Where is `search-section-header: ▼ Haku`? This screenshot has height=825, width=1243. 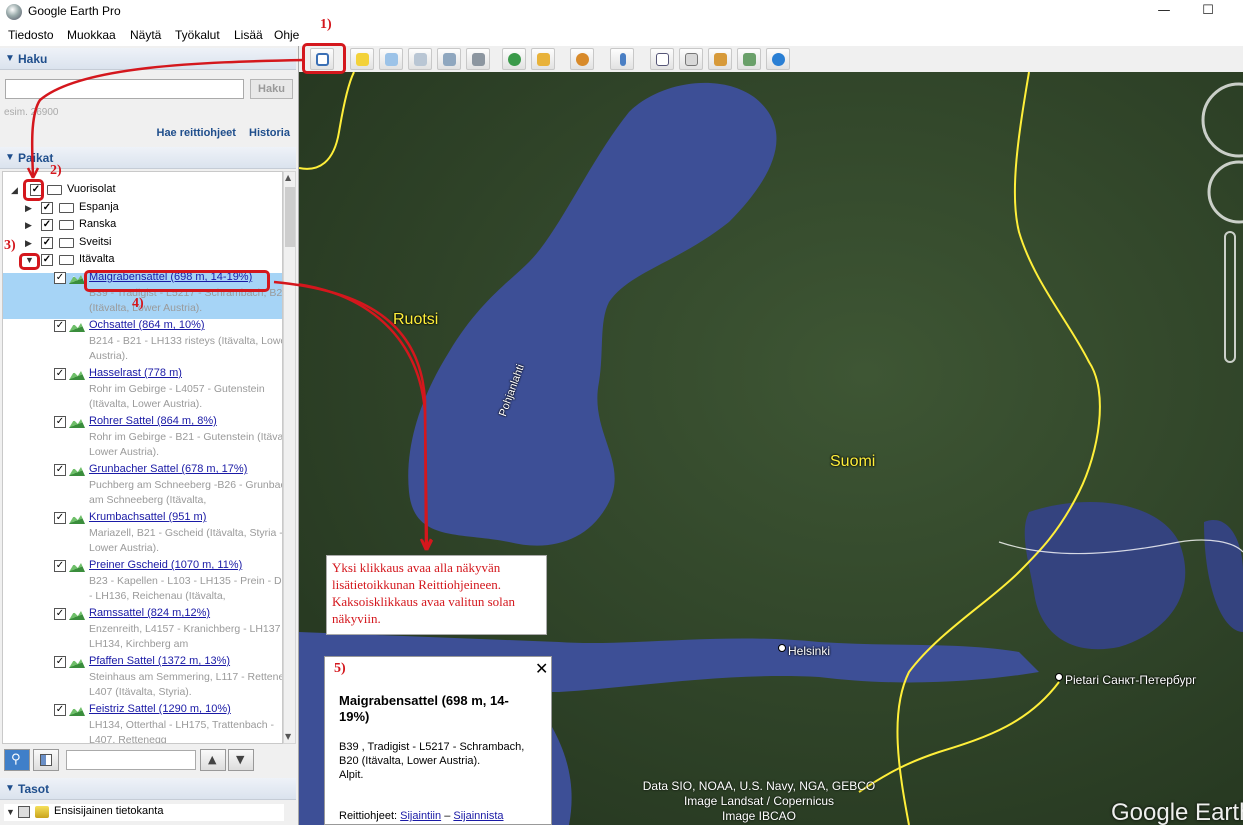
search-section-header: ▼ Haku is located at coordinates (148, 59).